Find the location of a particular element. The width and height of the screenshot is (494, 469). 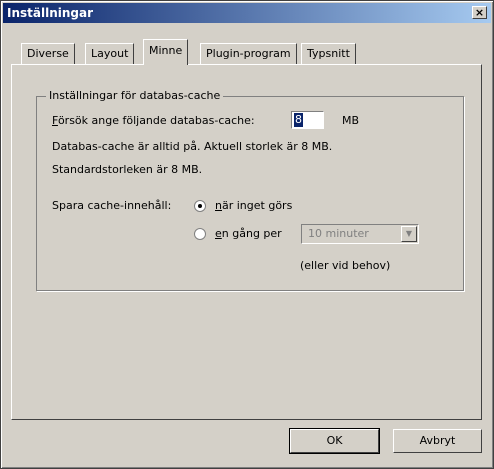

chevron-down-icon: ▼ is located at coordinates (409, 234).